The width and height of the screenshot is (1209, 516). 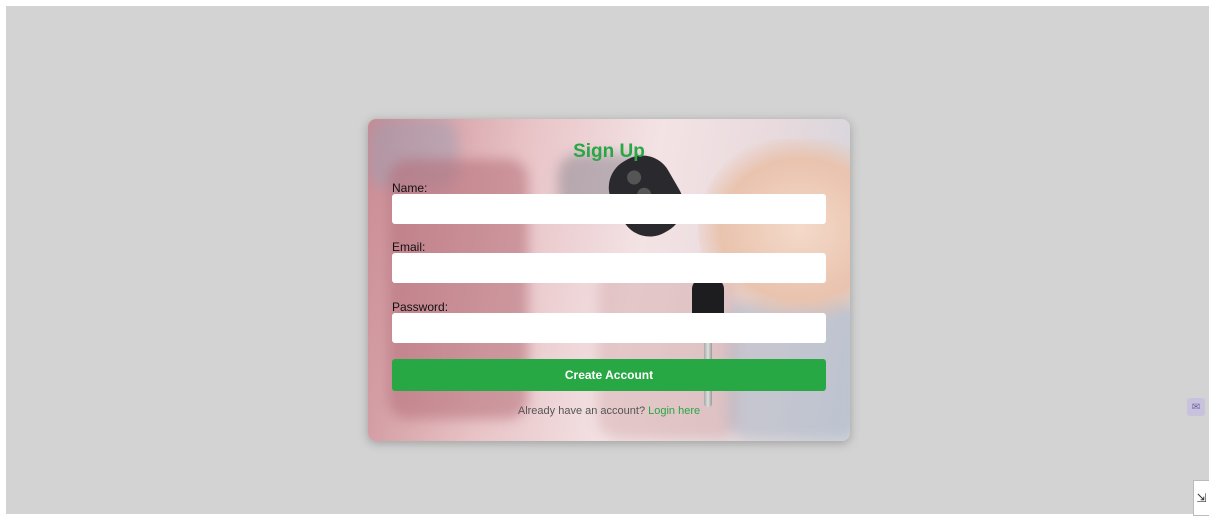 What do you see at coordinates (609, 209) in the screenshot?
I see `name-input` at bounding box center [609, 209].